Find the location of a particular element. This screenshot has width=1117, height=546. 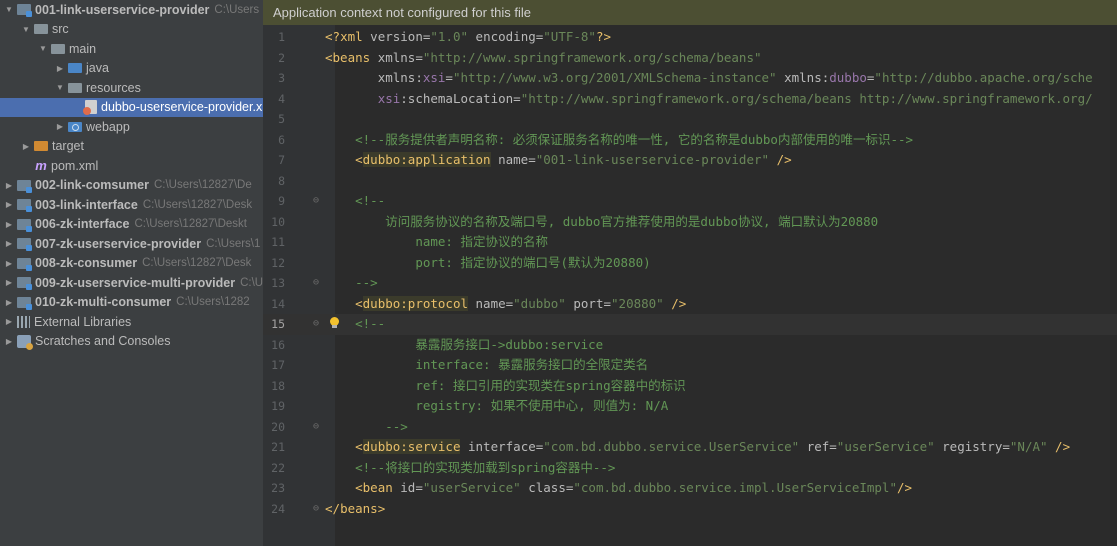

tree-item: ▼ resources is located at coordinates (131, 88).